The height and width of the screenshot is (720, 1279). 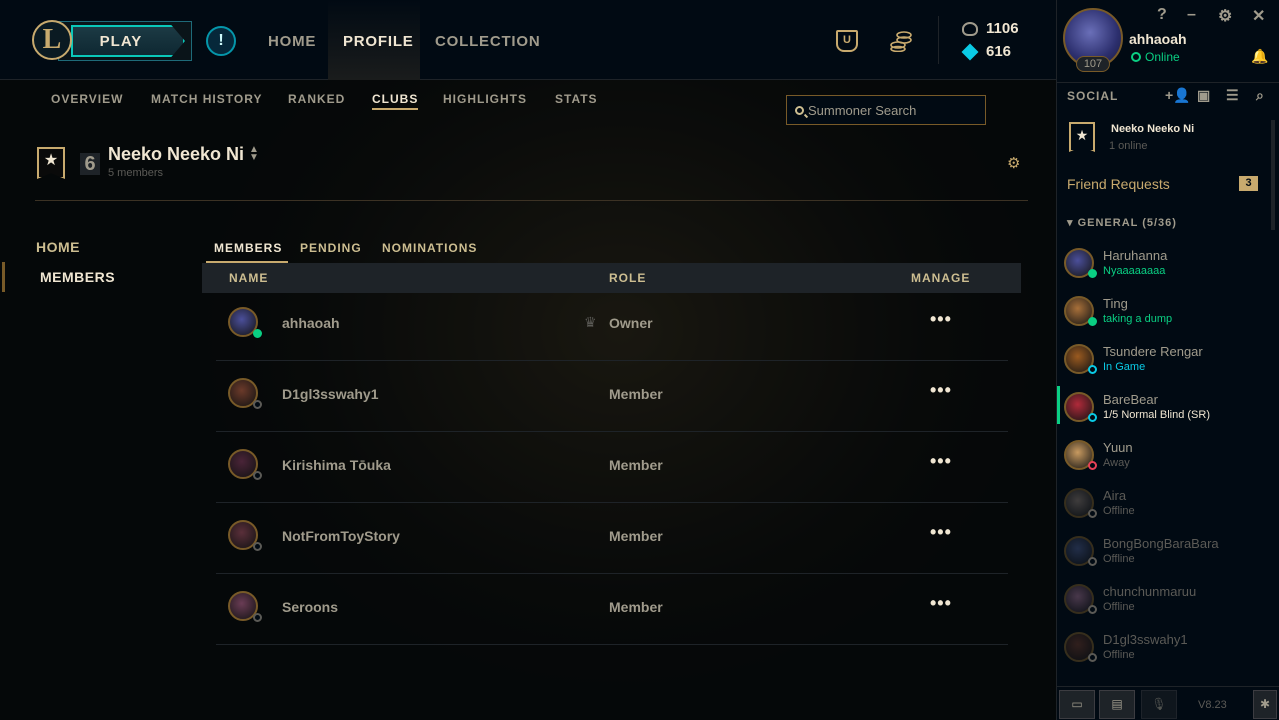 I want to click on social-search-icon: ⌕, so click(x=1260, y=95).